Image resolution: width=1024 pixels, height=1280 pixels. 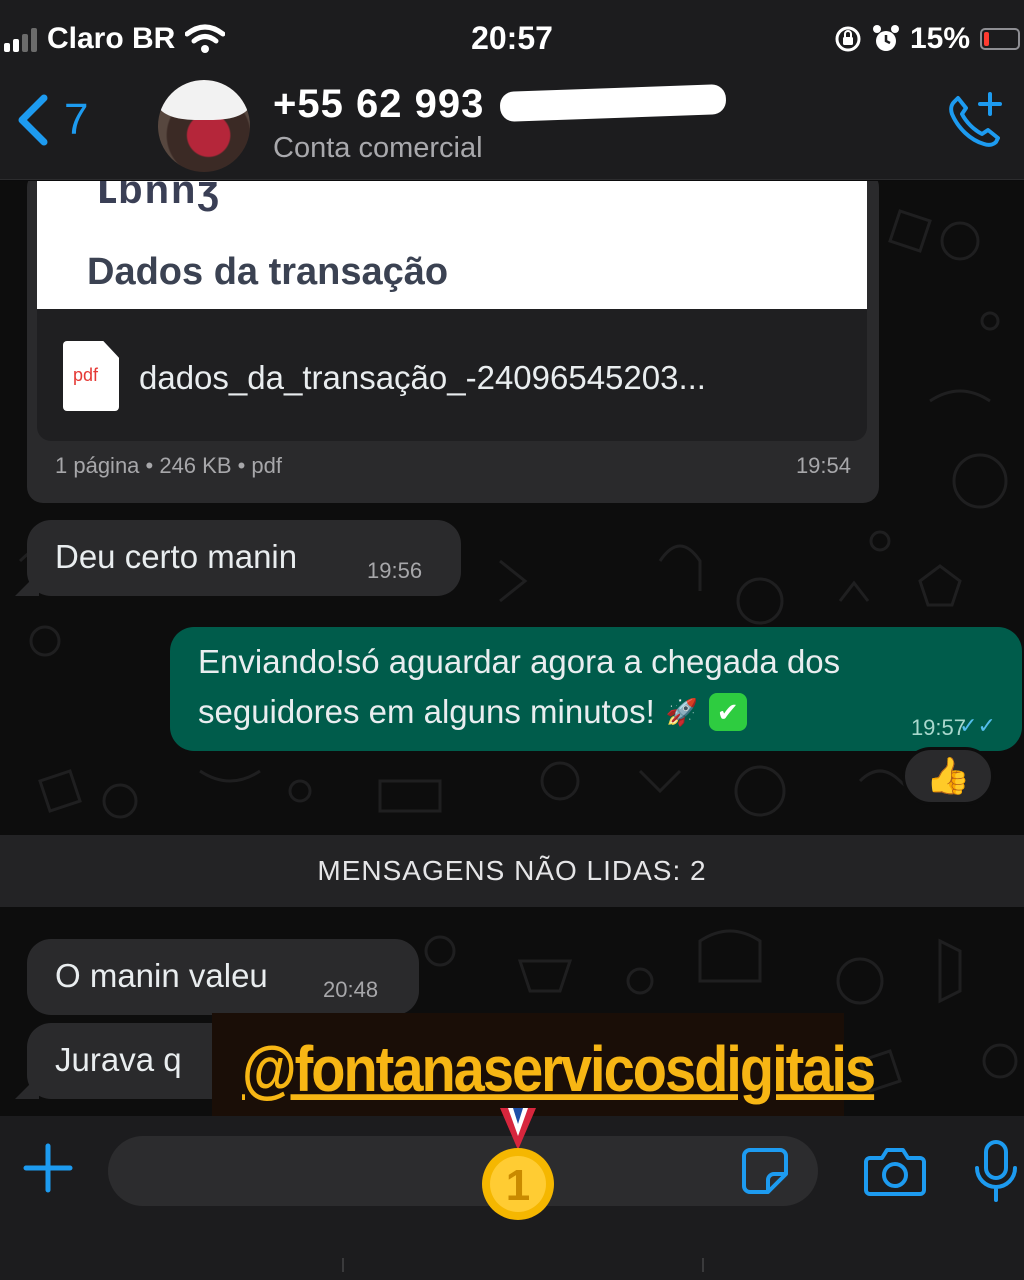 I want to click on check-mark-emoji-icon: ✔, so click(x=727, y=712).